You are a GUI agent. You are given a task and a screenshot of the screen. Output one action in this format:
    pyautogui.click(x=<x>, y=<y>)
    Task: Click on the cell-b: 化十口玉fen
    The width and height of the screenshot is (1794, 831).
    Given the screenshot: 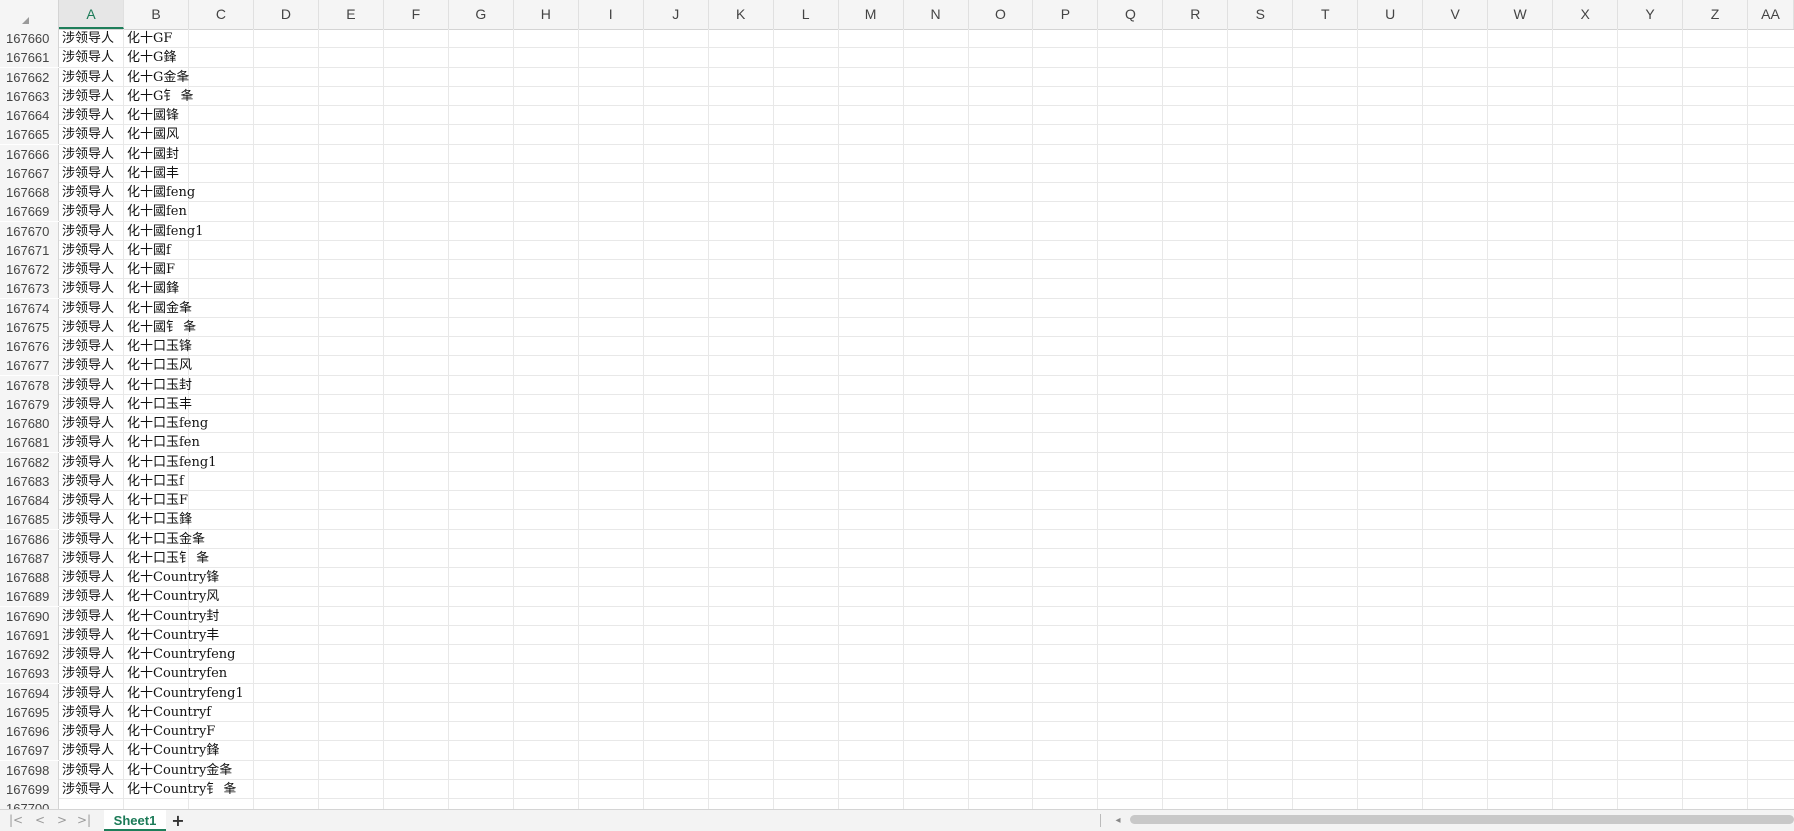 What is the action you would take?
    pyautogui.click(x=162, y=442)
    